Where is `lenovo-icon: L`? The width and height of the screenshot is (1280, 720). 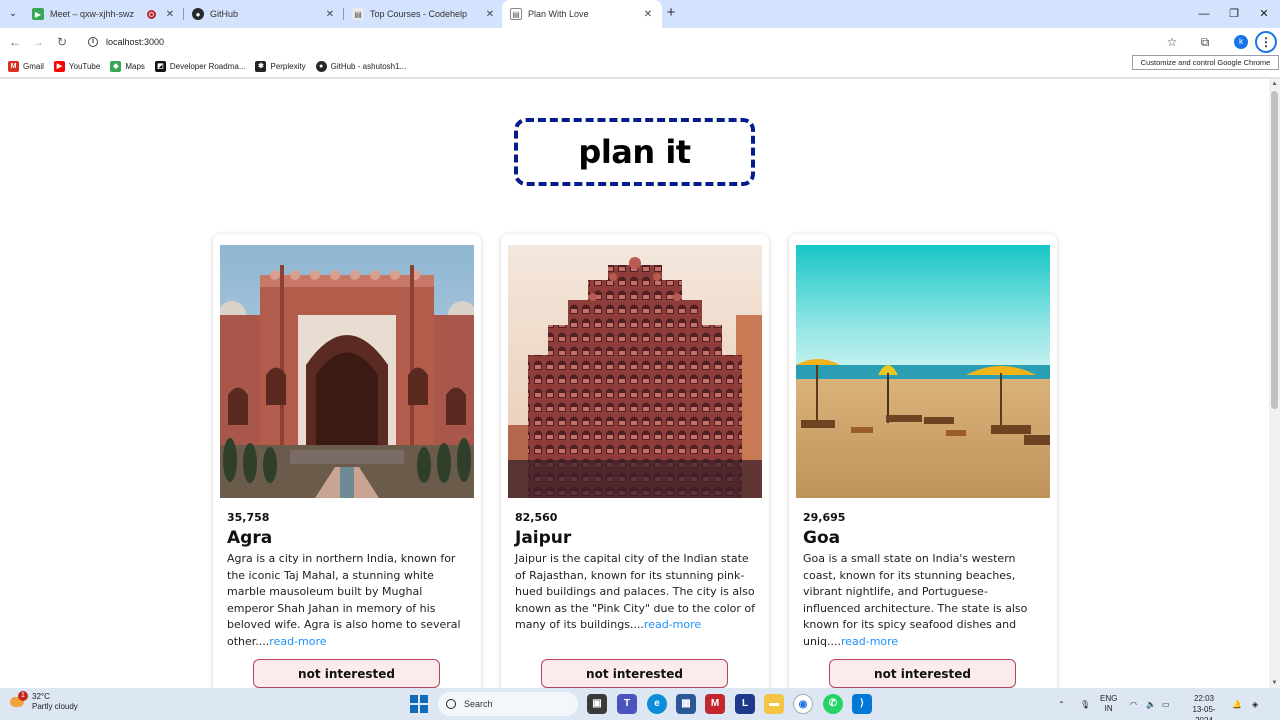
lenovo-icon: L is located at coordinates (745, 704).